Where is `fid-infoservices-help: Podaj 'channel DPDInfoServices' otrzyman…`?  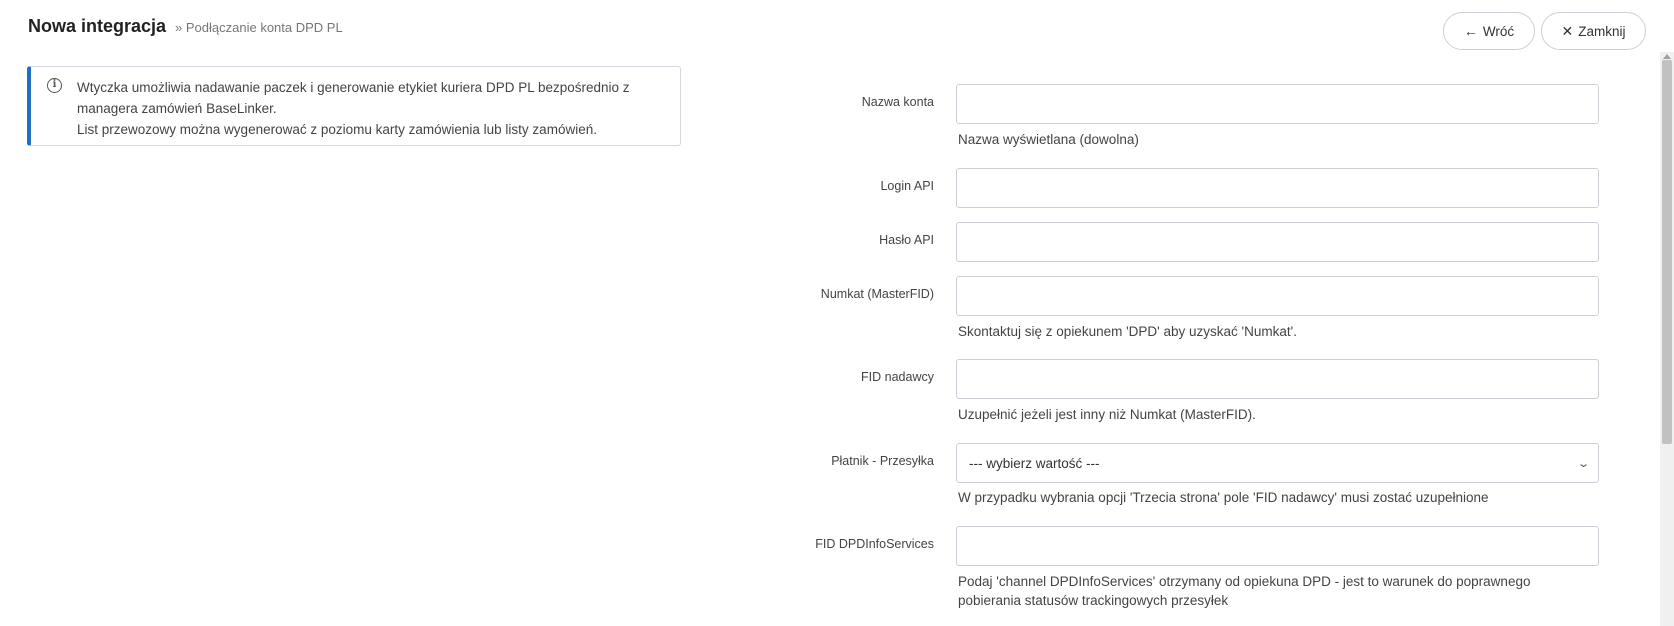
fid-infoservices-help: Podaj 'channel DPDInfoServices' otrzyman… is located at coordinates (1258, 591).